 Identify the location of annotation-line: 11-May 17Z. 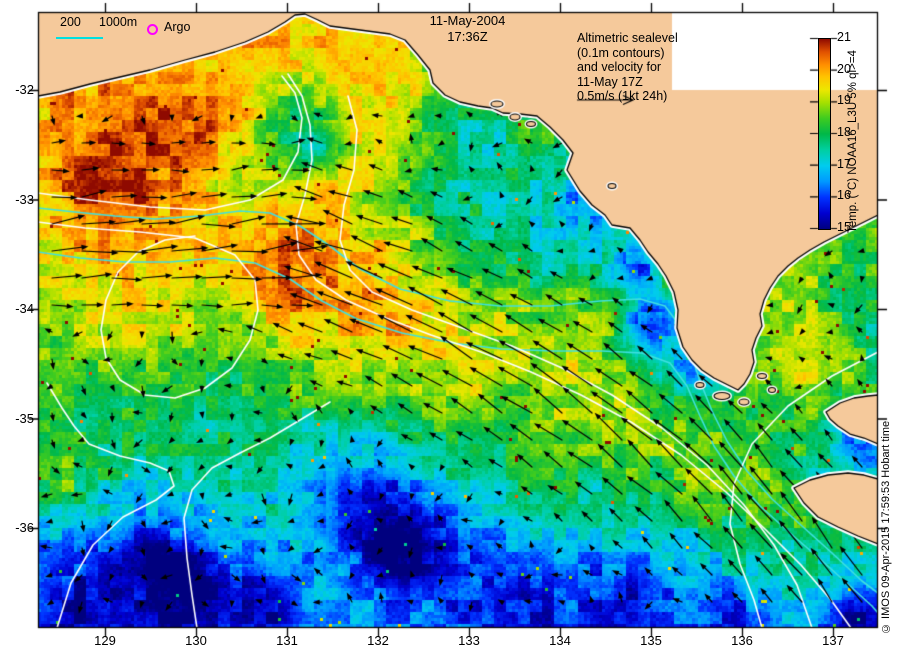
(610, 81).